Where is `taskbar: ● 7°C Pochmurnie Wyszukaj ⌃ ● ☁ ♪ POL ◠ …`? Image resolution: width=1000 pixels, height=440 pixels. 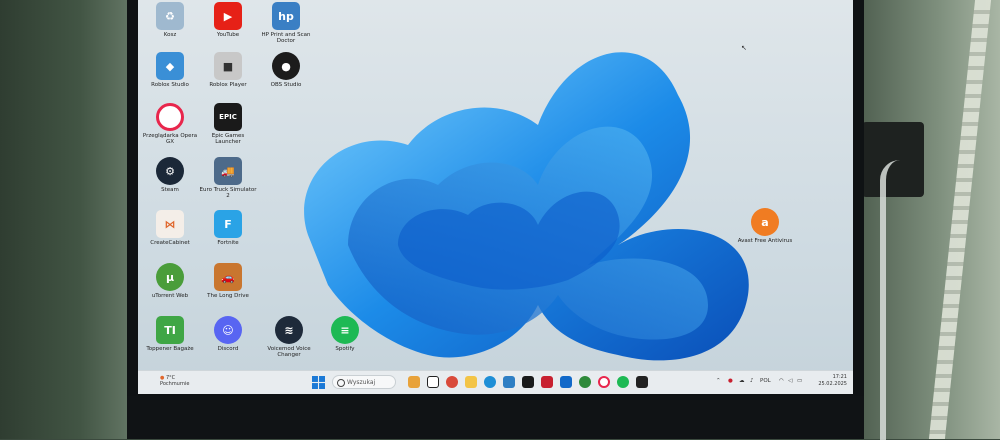
taskbar: ● 7°C Pochmurnie Wyszukaj ⌃ ● ☁ ♪ POL ◠ … is located at coordinates (495, 382).